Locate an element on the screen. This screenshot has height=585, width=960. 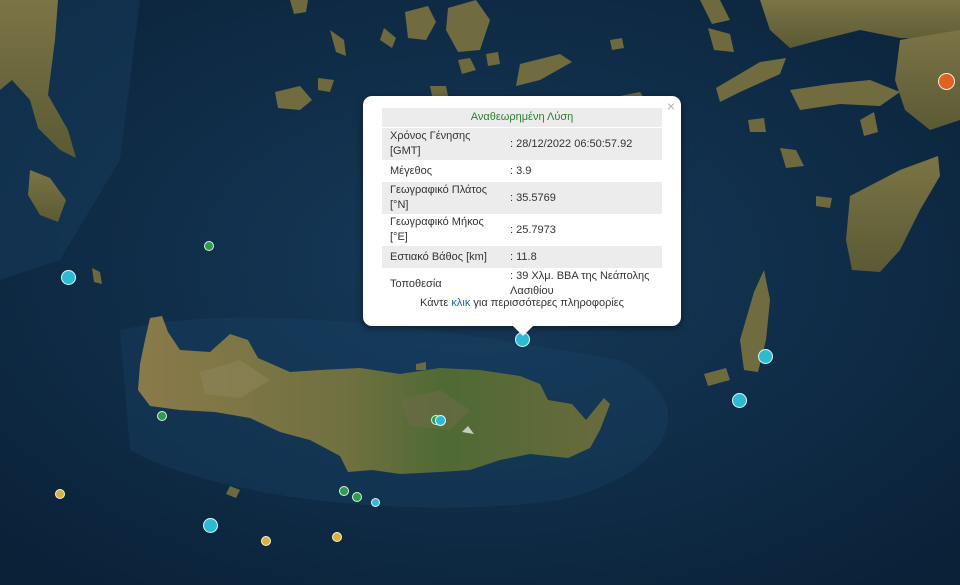
more-info-text: Κάντε κλικ για περισσότερες πληροφορίες is located at coordinates (522, 303).